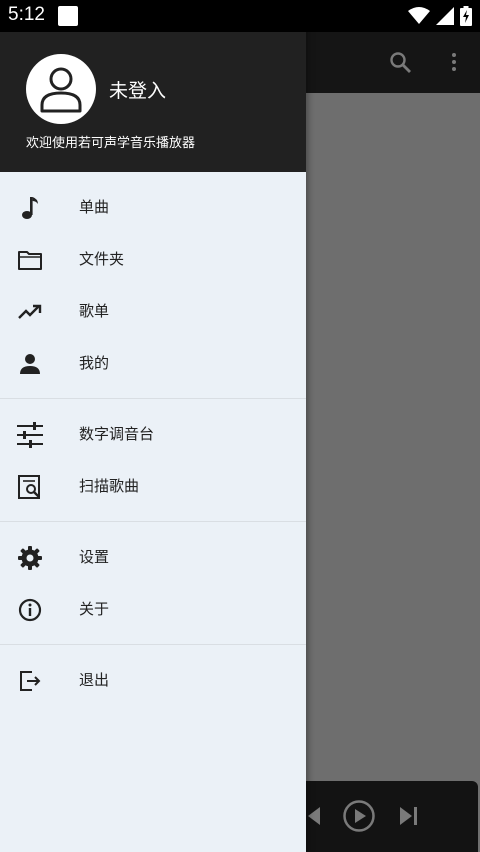 The image size is (480, 852). I want to click on menu-item-about: 关于, so click(153, 609).